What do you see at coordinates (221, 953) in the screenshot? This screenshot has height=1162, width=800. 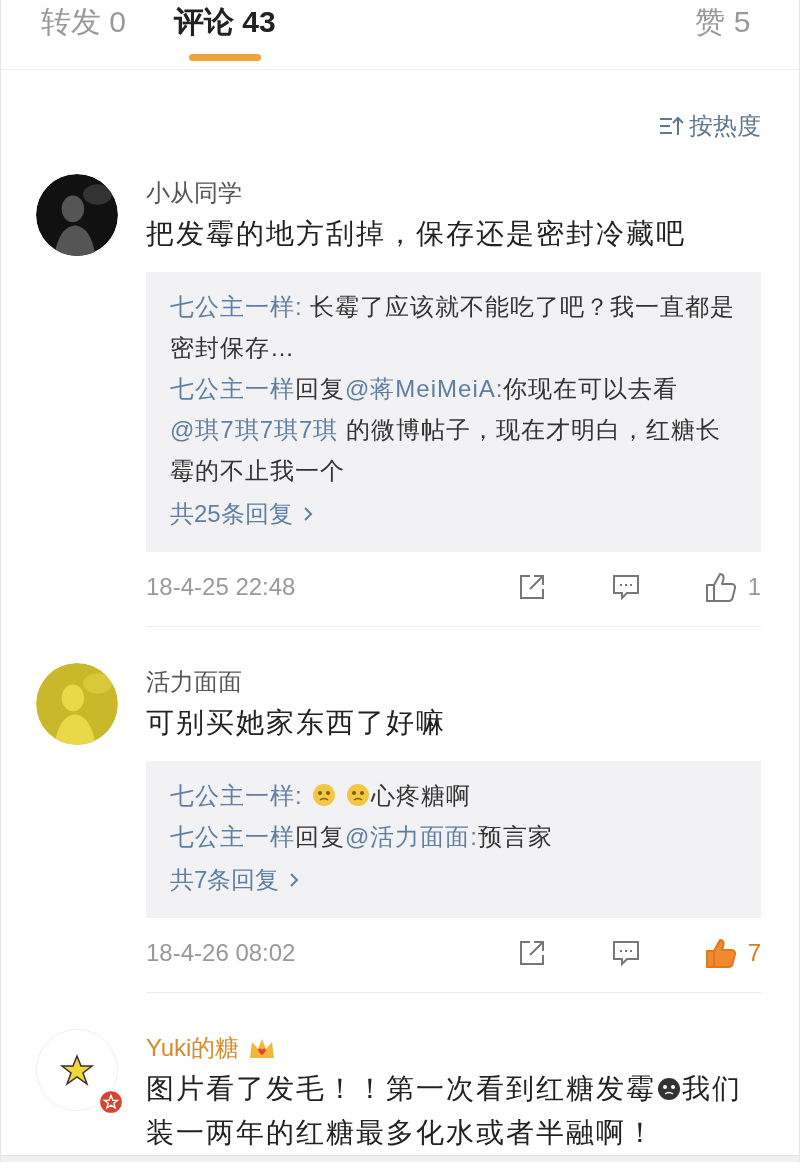 I see `comment-time: 18-4-26 08:02` at bounding box center [221, 953].